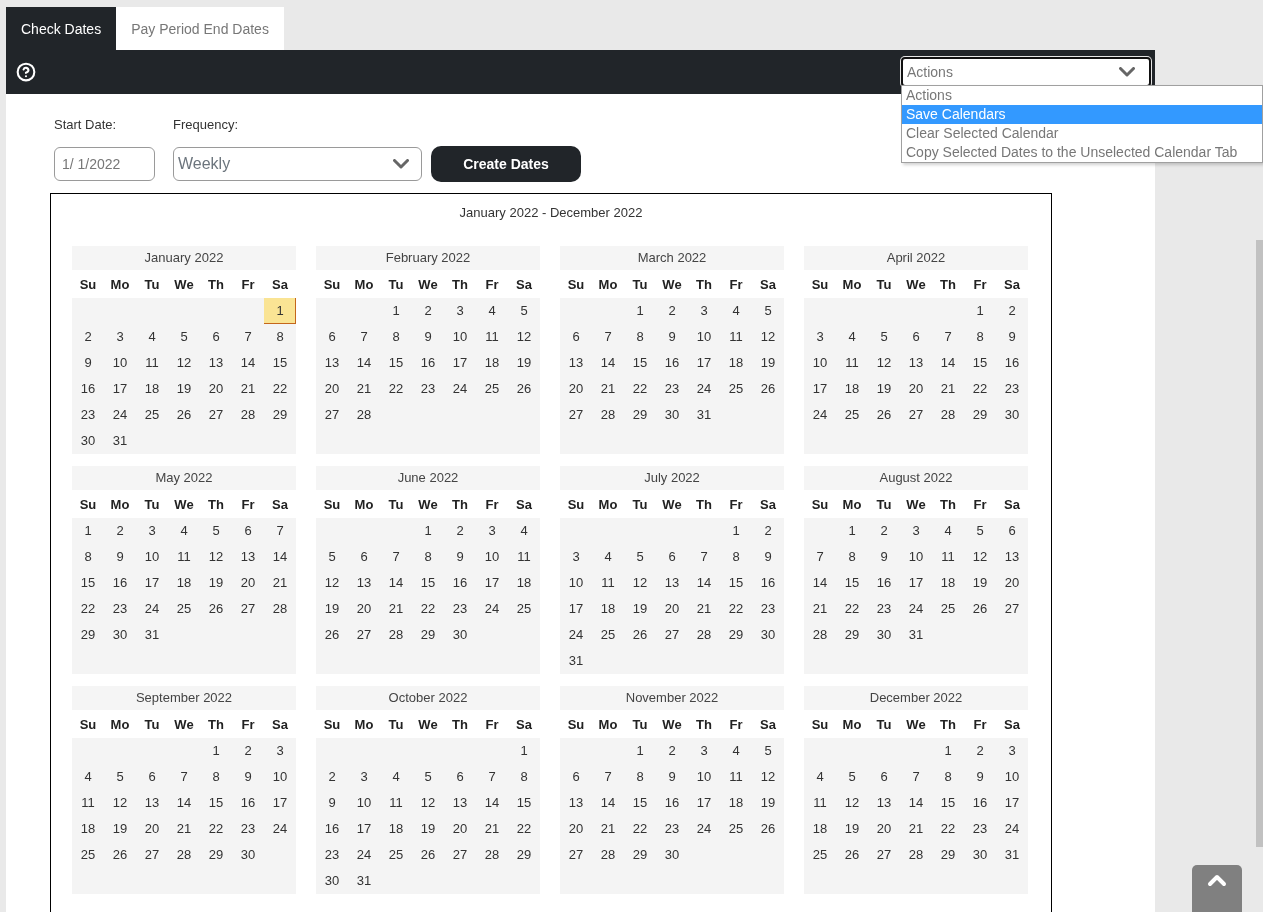 This screenshot has width=1263, height=912. I want to click on menu-option: Clear Selected Calendar, so click(1082, 133).